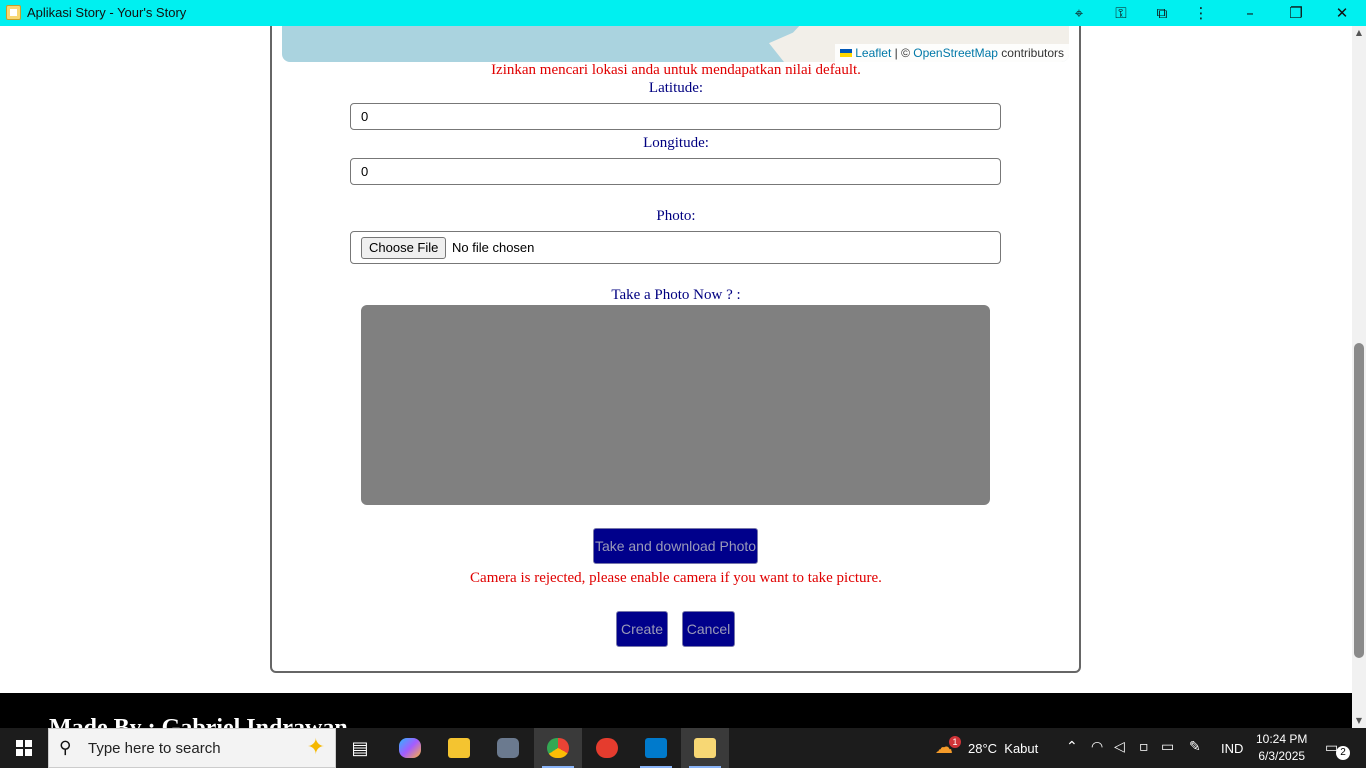 This screenshot has height=768, width=1366. I want to click on sparkle-icon: ✦, so click(315, 747).